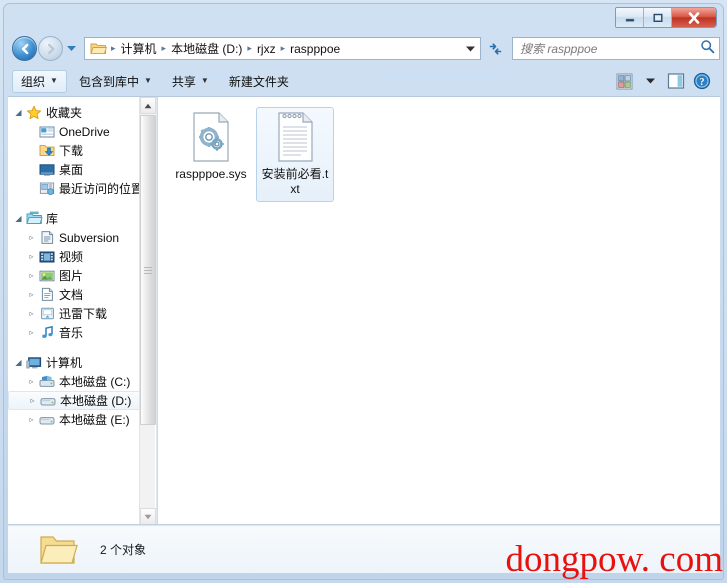 The image size is (727, 583). I want to click on sidebar-item-videos: ▹ 视频, so click(82, 256).